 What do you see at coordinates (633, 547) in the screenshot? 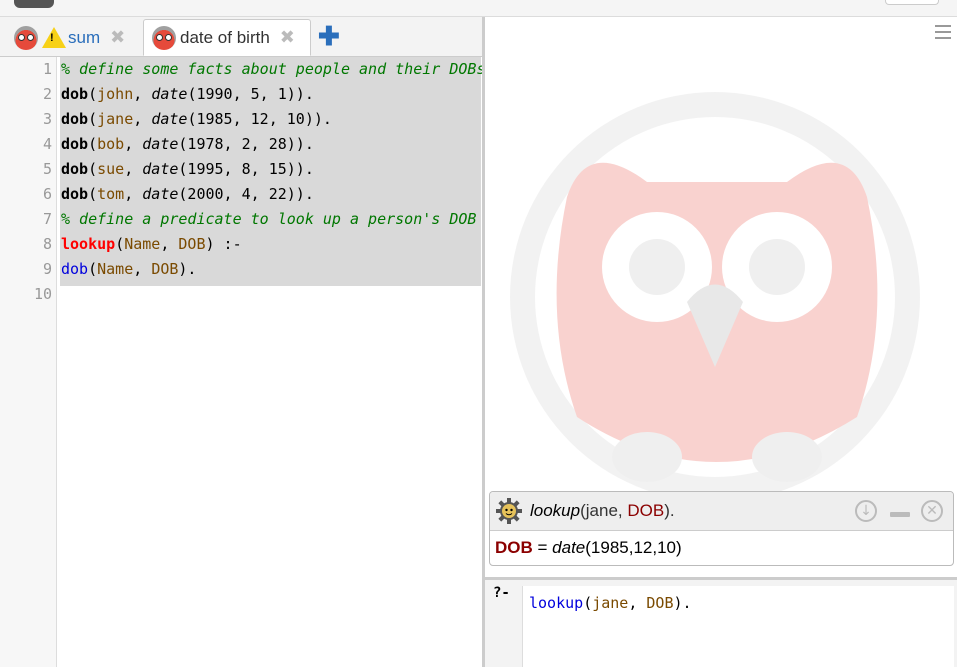
I see `result-args: (1985,12,10)` at bounding box center [633, 547].